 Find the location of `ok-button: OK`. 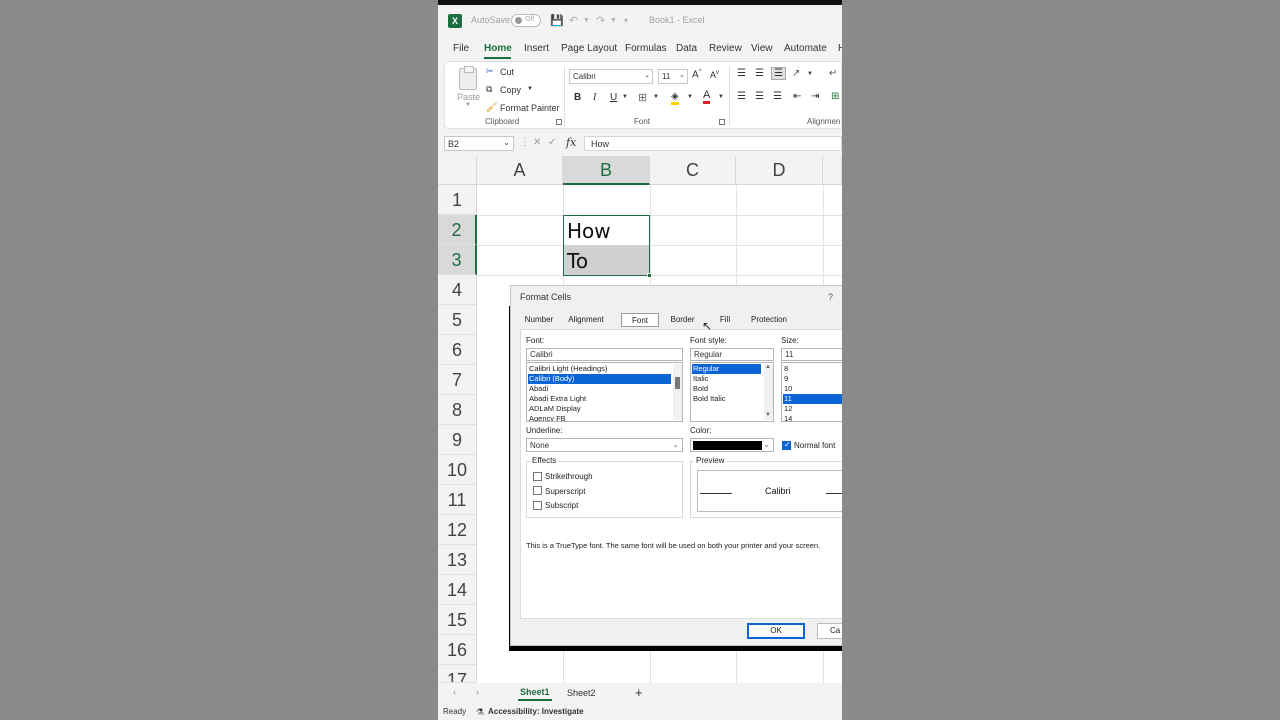

ok-button: OK is located at coordinates (776, 631).